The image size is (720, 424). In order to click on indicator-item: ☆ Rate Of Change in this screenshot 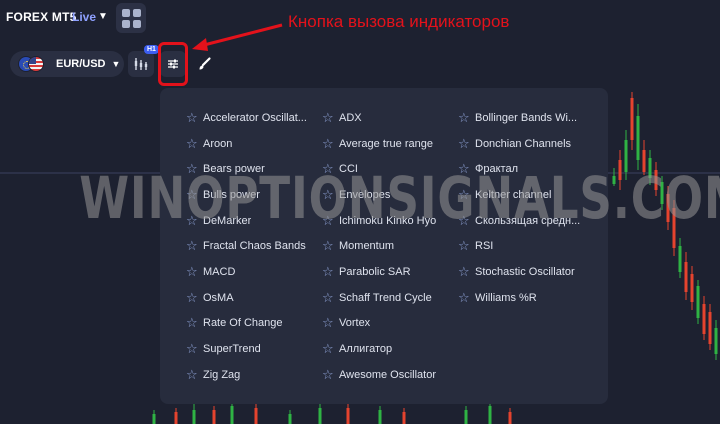, I will do `click(254, 324)`.